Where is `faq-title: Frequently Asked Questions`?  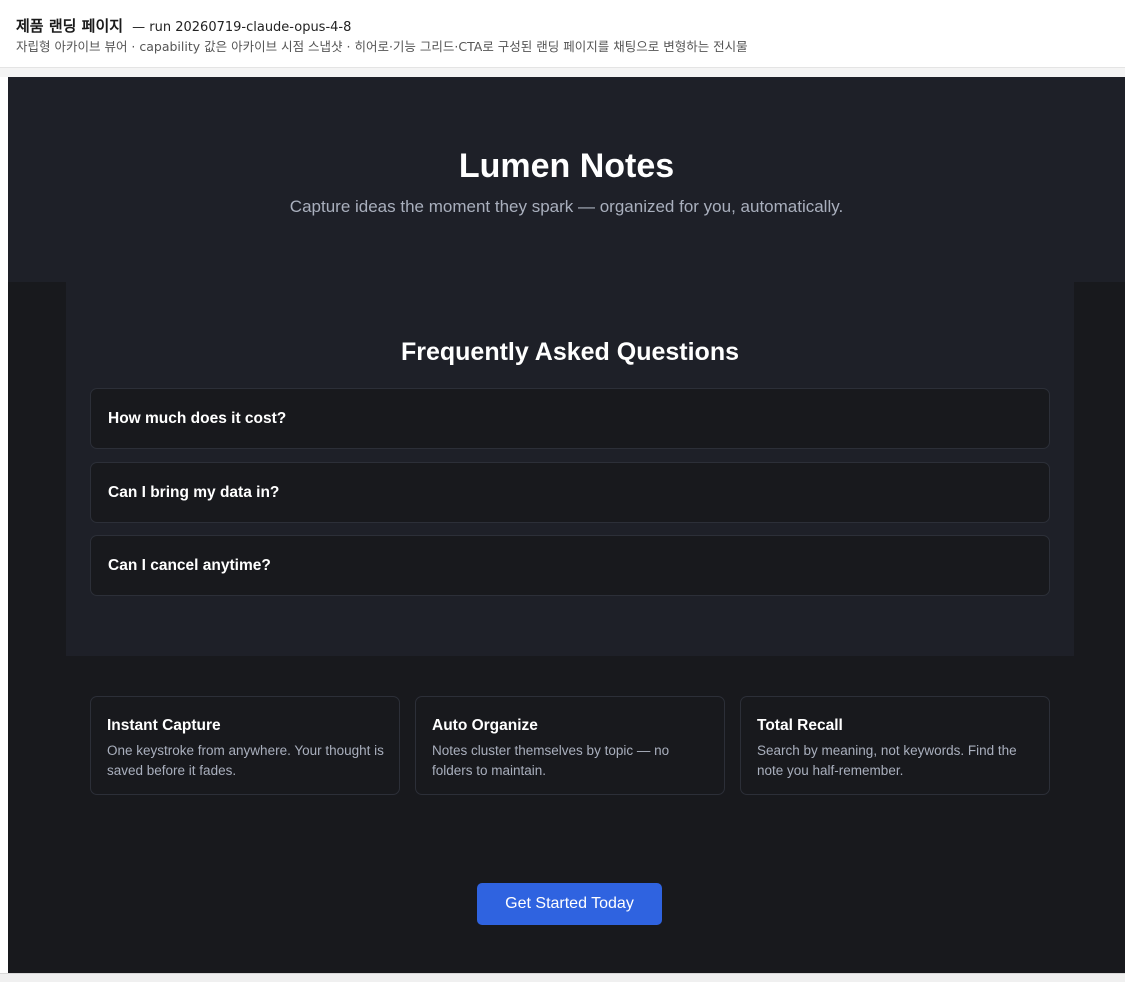
faq-title: Frequently Asked Questions is located at coordinates (570, 352).